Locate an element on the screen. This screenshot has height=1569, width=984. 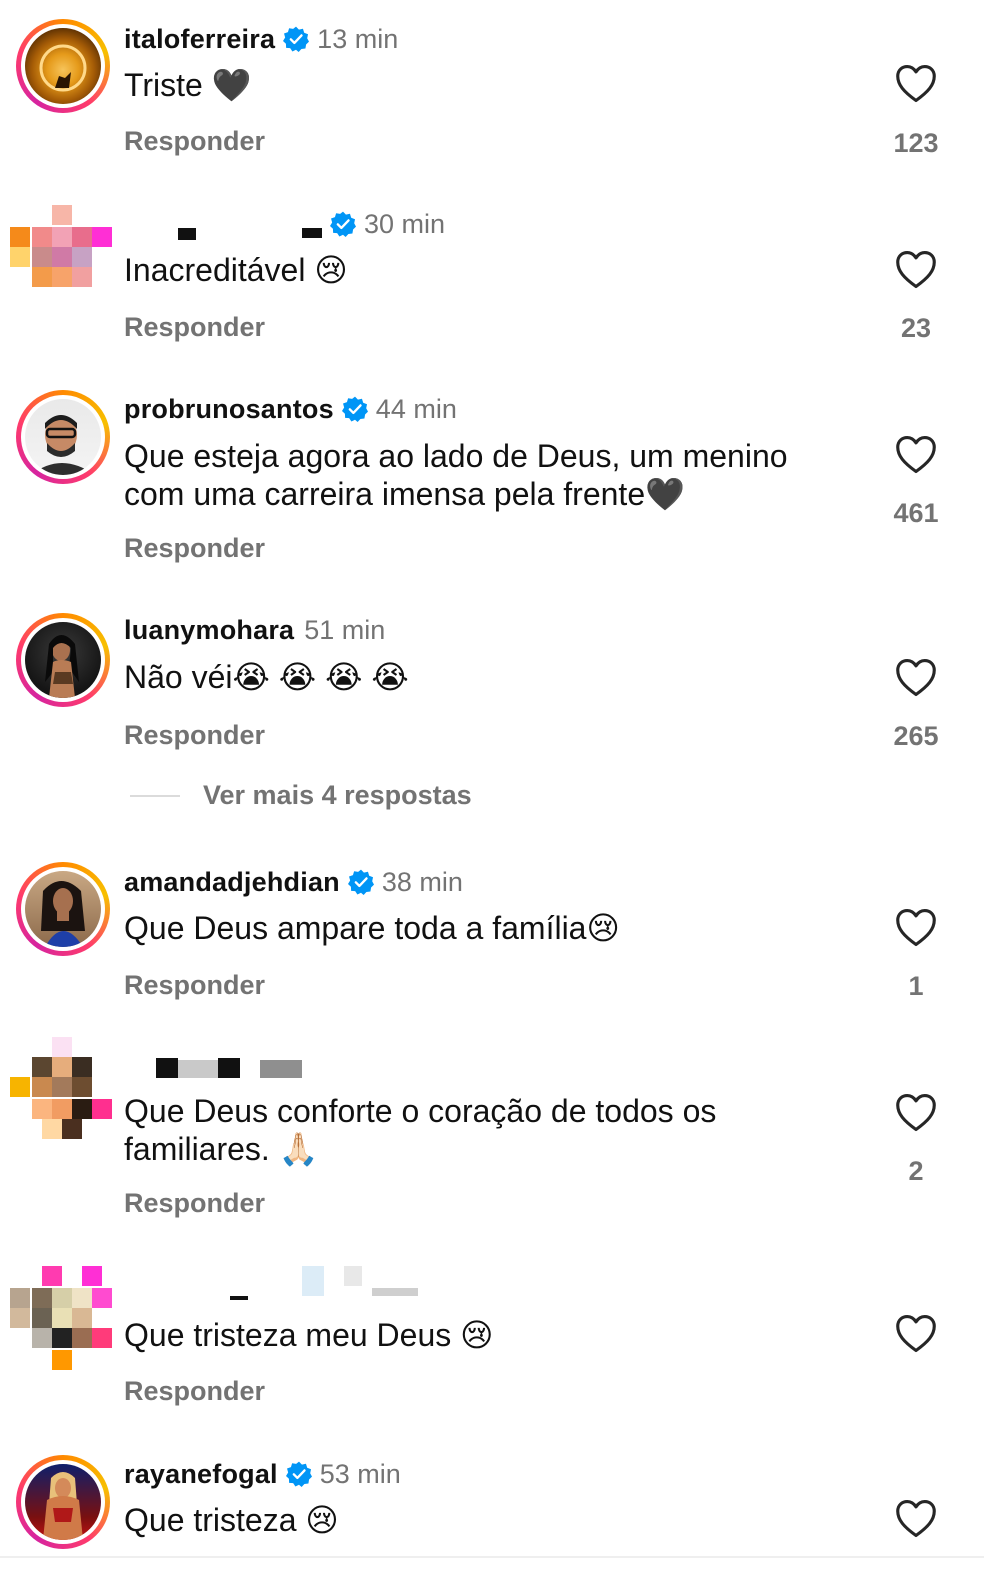
timestamp: 44 min is located at coordinates (416, 408).